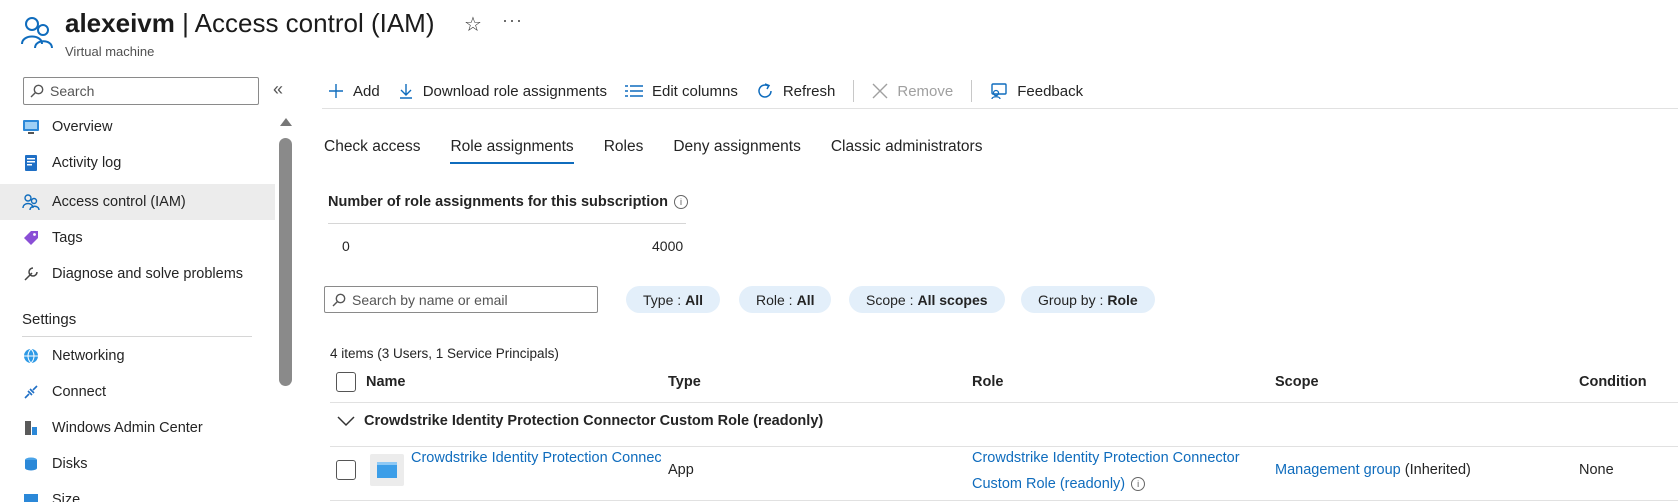 This screenshot has width=1678, height=502. Describe the element at coordinates (120, 23) in the screenshot. I see `resource-name: alexeivm` at that location.